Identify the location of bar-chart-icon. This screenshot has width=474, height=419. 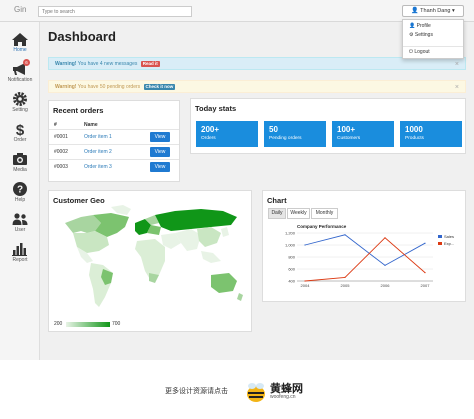
(19, 249).